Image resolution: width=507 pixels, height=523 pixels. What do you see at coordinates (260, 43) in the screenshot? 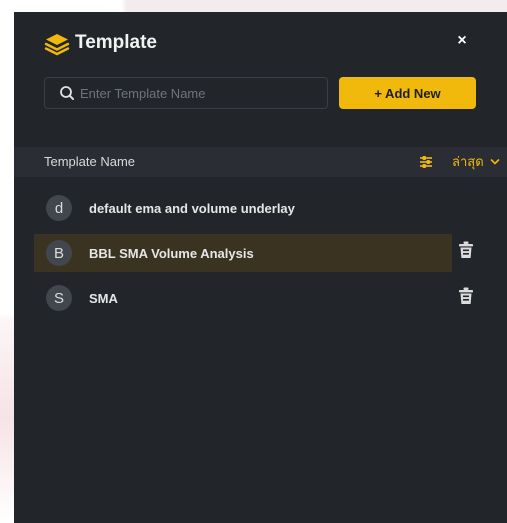
I see `panel-header: Template ×` at bounding box center [260, 43].